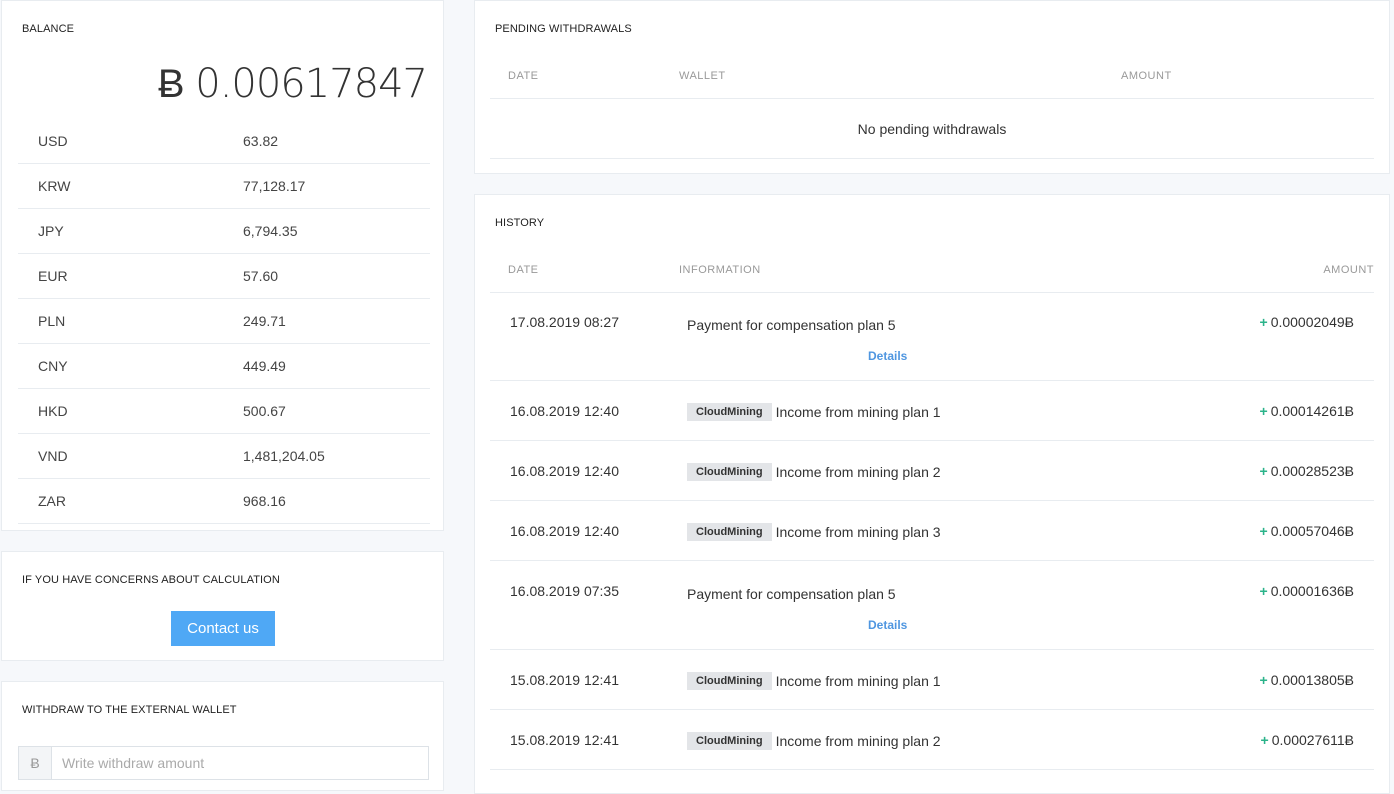 This screenshot has width=1394, height=794. Describe the element at coordinates (720, 270) in the screenshot. I see `history-col-information: INFORMATION` at that location.